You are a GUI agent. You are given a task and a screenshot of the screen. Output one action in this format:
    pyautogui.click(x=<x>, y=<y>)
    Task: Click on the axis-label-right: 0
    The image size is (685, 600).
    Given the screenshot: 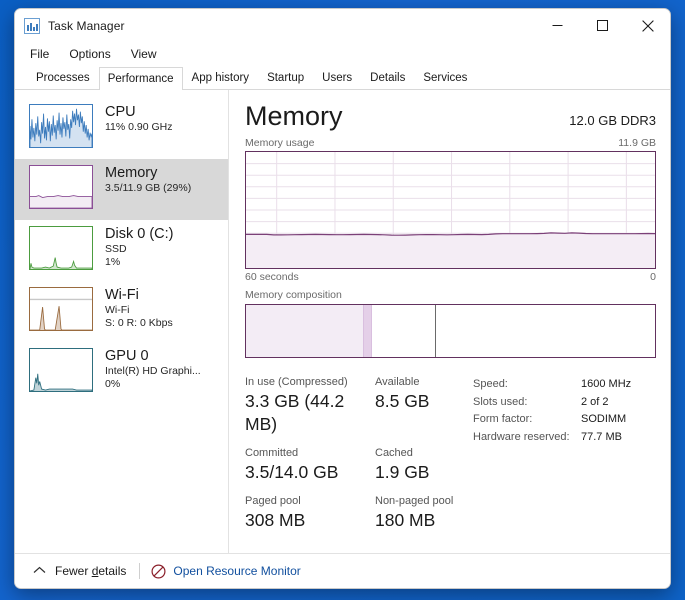 What is the action you would take?
    pyautogui.click(x=653, y=277)
    